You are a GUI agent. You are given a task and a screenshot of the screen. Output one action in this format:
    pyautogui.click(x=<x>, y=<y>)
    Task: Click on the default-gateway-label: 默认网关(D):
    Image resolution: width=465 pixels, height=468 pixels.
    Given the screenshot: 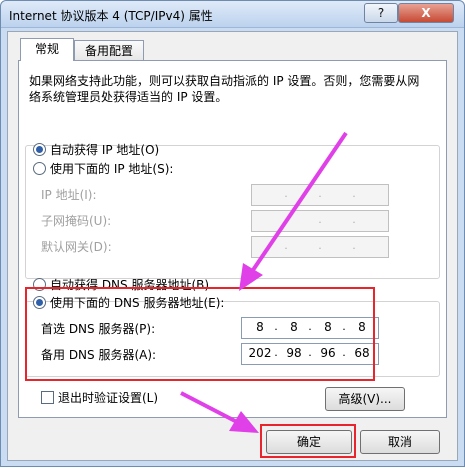 What is the action you would take?
    pyautogui.click(x=76, y=247)
    